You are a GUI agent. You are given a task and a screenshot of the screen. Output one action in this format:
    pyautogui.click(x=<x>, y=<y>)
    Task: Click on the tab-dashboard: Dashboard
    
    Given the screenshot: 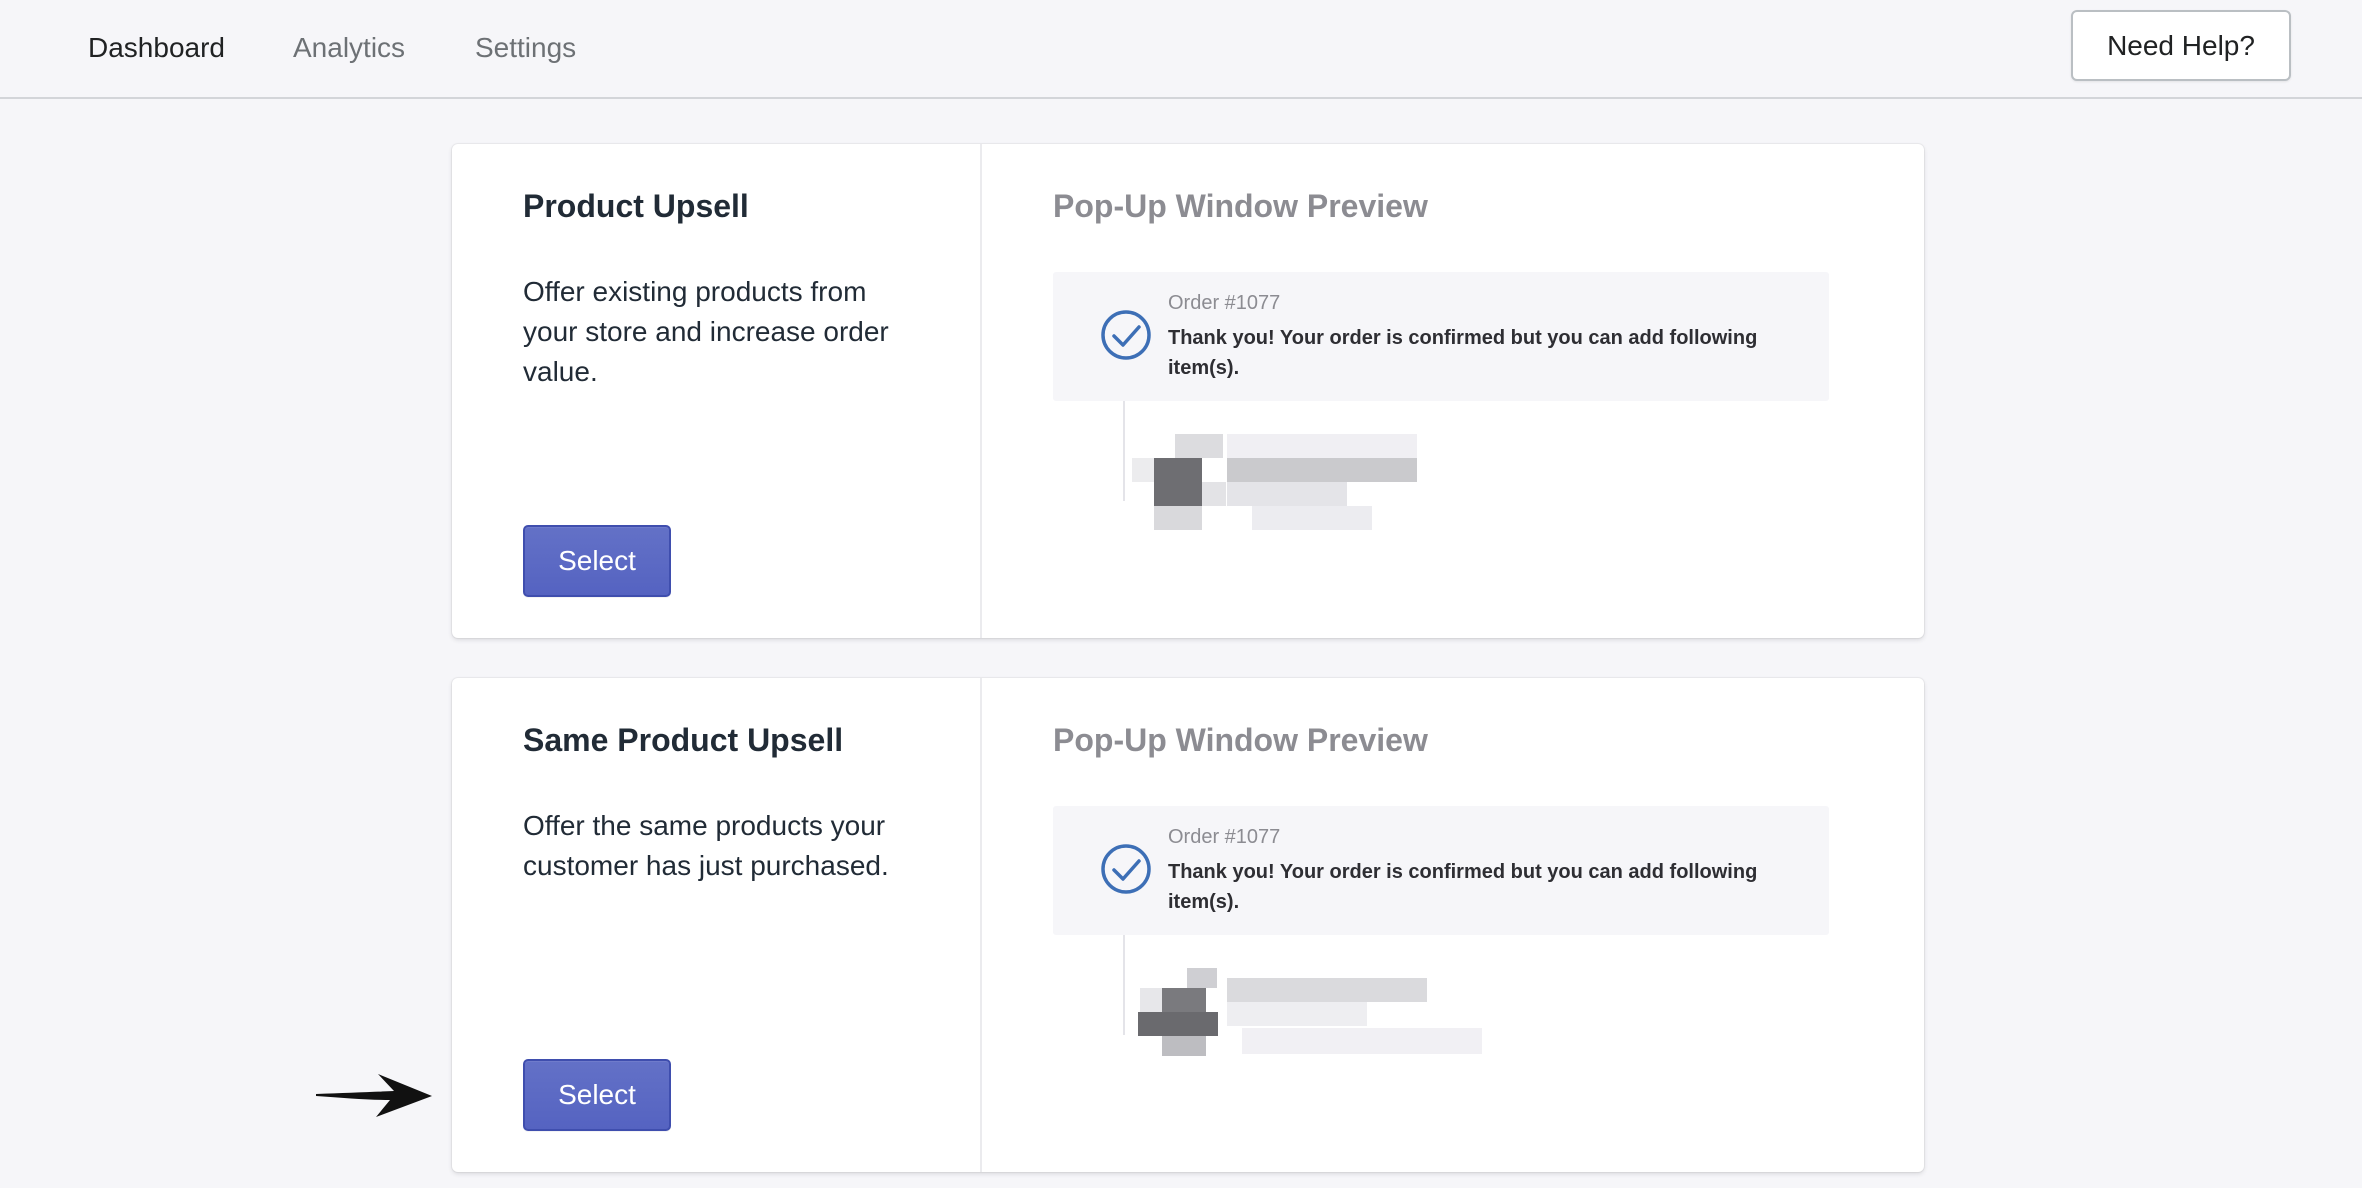 What is the action you would take?
    pyautogui.click(x=156, y=48)
    